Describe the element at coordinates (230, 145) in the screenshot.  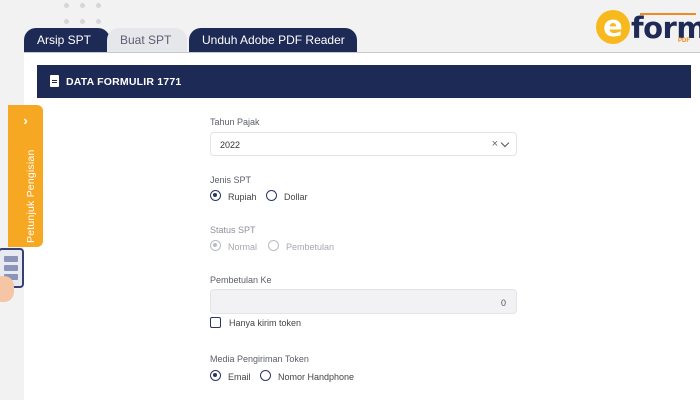
I see `tahun-pajak-value: 2022` at that location.